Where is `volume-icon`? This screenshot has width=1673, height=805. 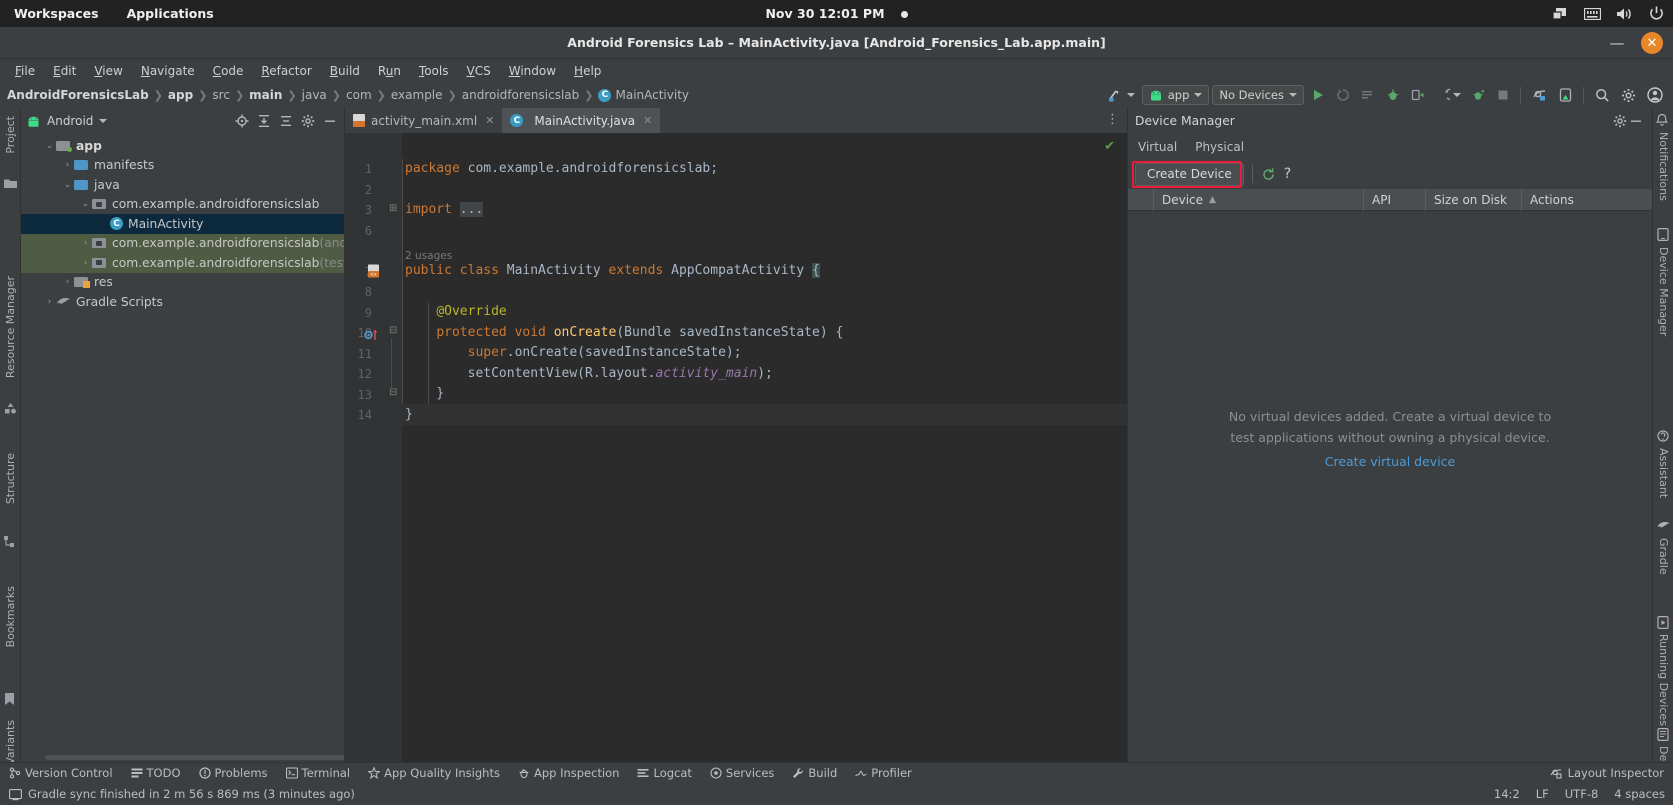
volume-icon is located at coordinates (1624, 14).